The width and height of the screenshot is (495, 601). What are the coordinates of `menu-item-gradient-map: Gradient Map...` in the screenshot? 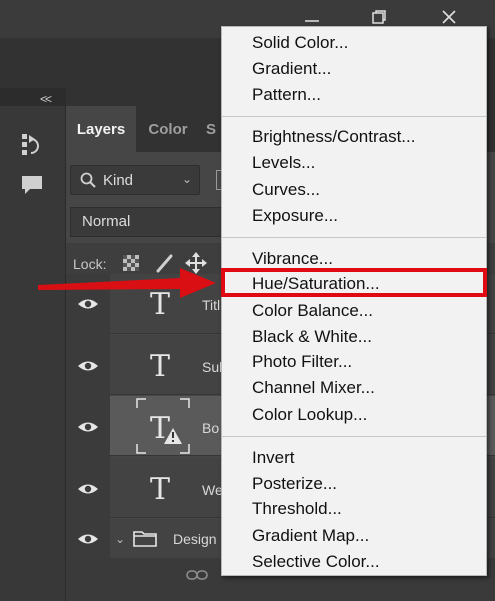 It's located at (310, 536).